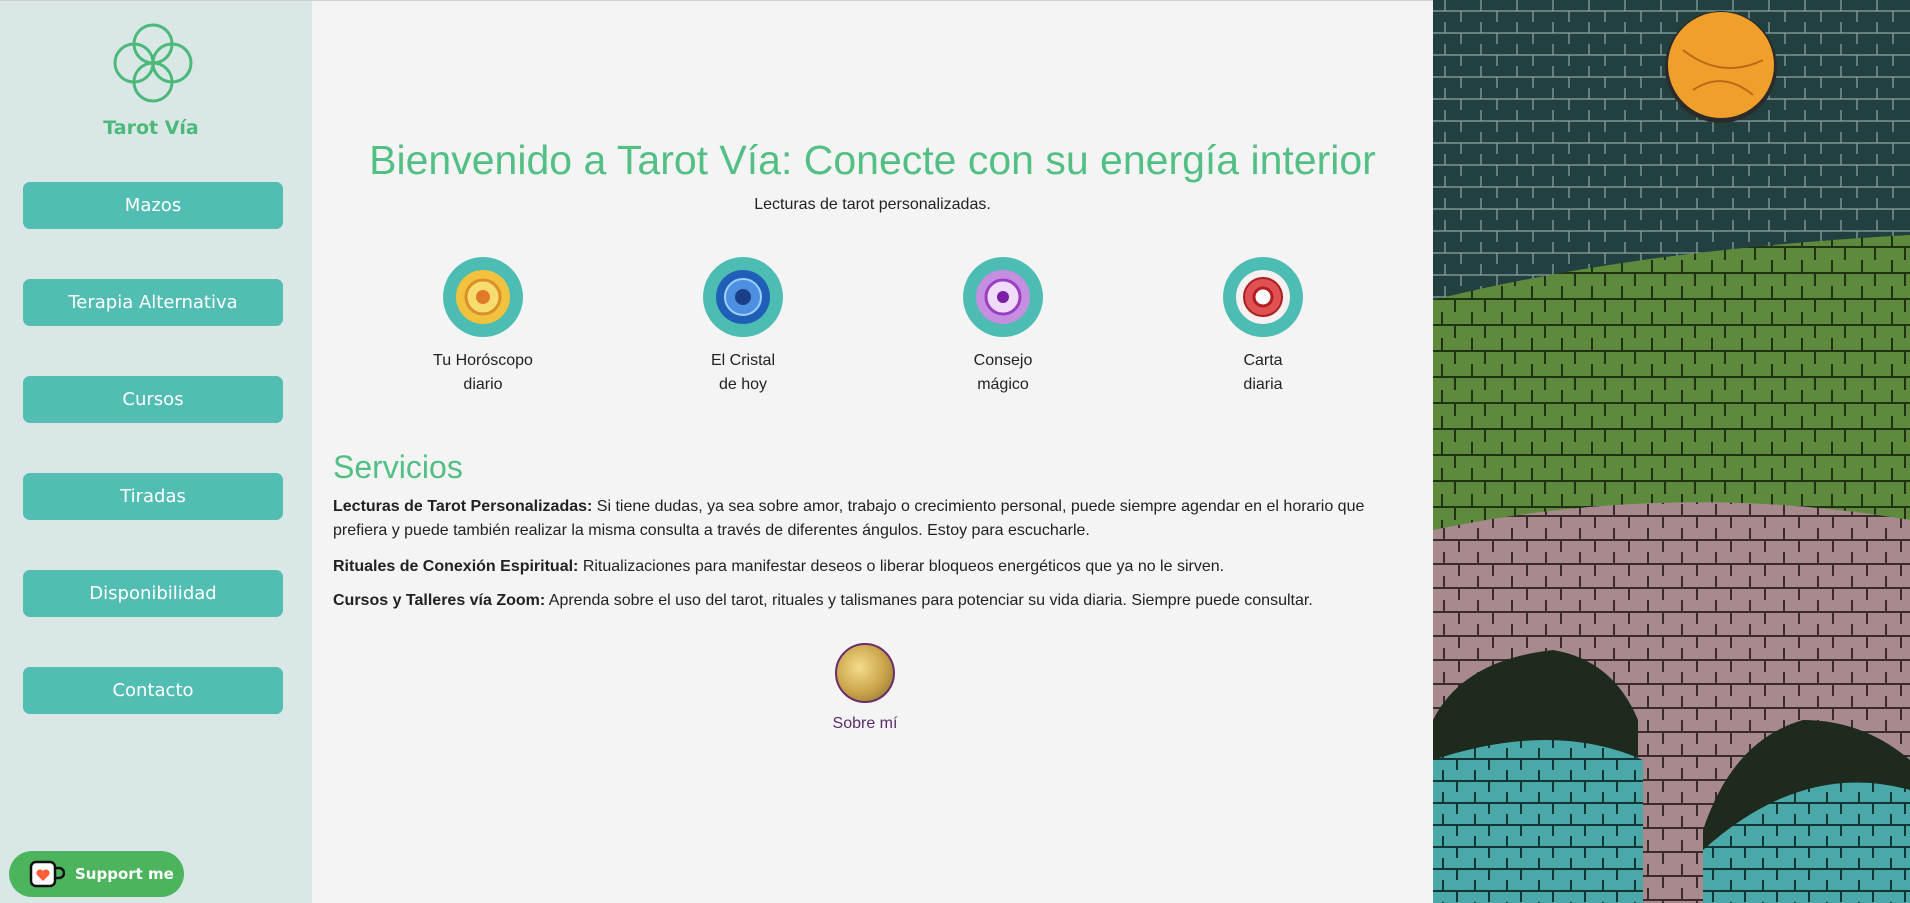 This screenshot has width=1910, height=903. Describe the element at coordinates (456, 566) in the screenshot. I see `service-title: Rituales de Conexión Espiritual:` at that location.